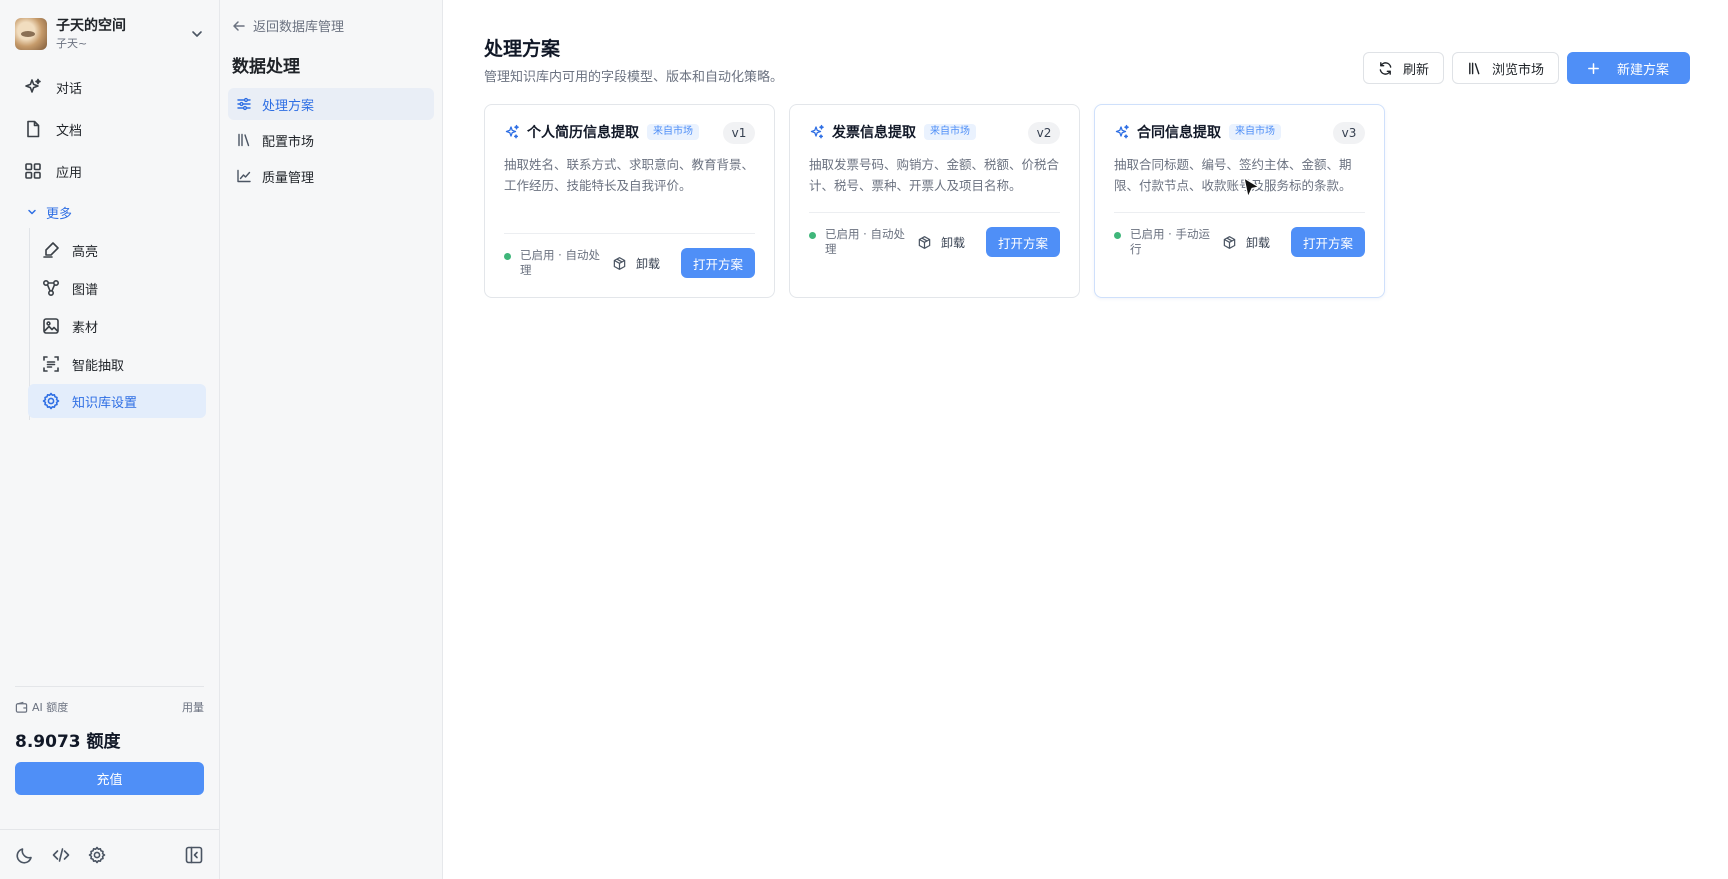 The height and width of the screenshot is (879, 1728). I want to click on browse-market-button: 浏览市场, so click(1505, 68).